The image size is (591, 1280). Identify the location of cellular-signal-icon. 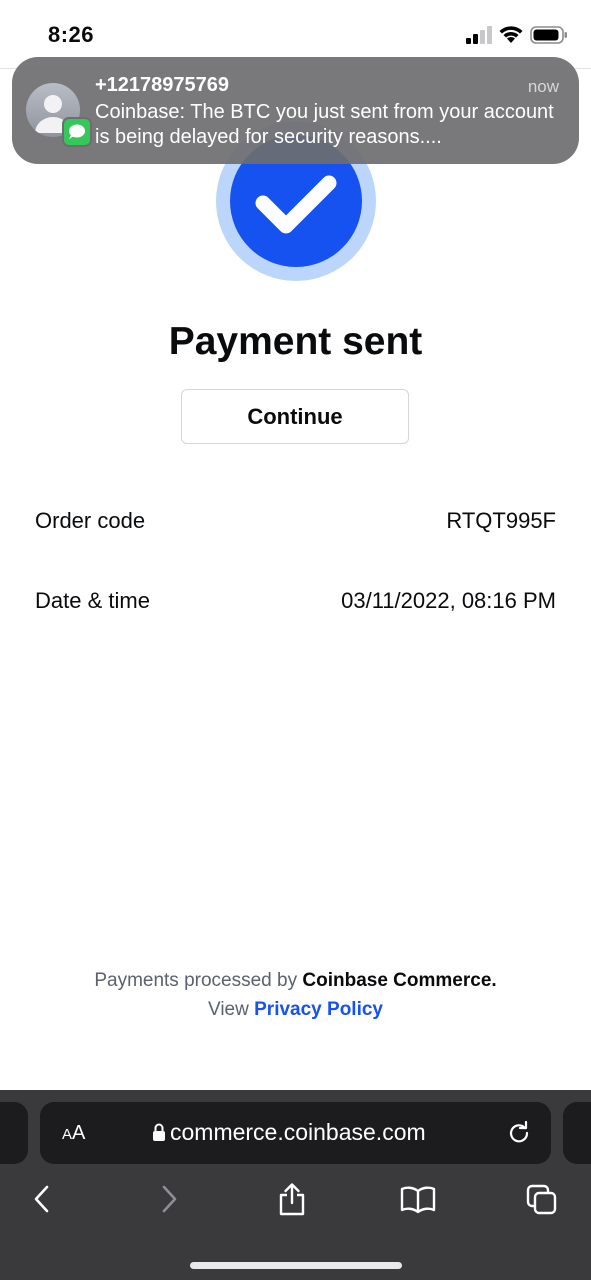
(479, 35).